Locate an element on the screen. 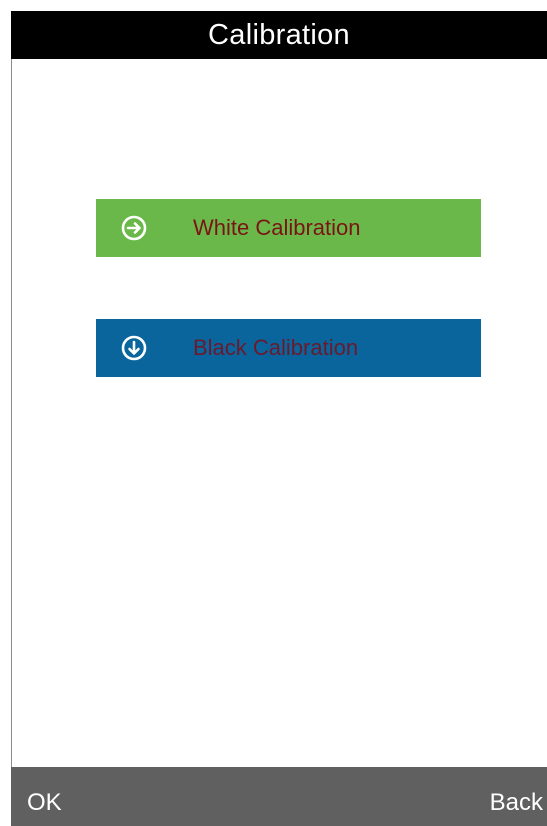 The height and width of the screenshot is (826, 547). white-calibration-button: White Calibration is located at coordinates (288, 228).